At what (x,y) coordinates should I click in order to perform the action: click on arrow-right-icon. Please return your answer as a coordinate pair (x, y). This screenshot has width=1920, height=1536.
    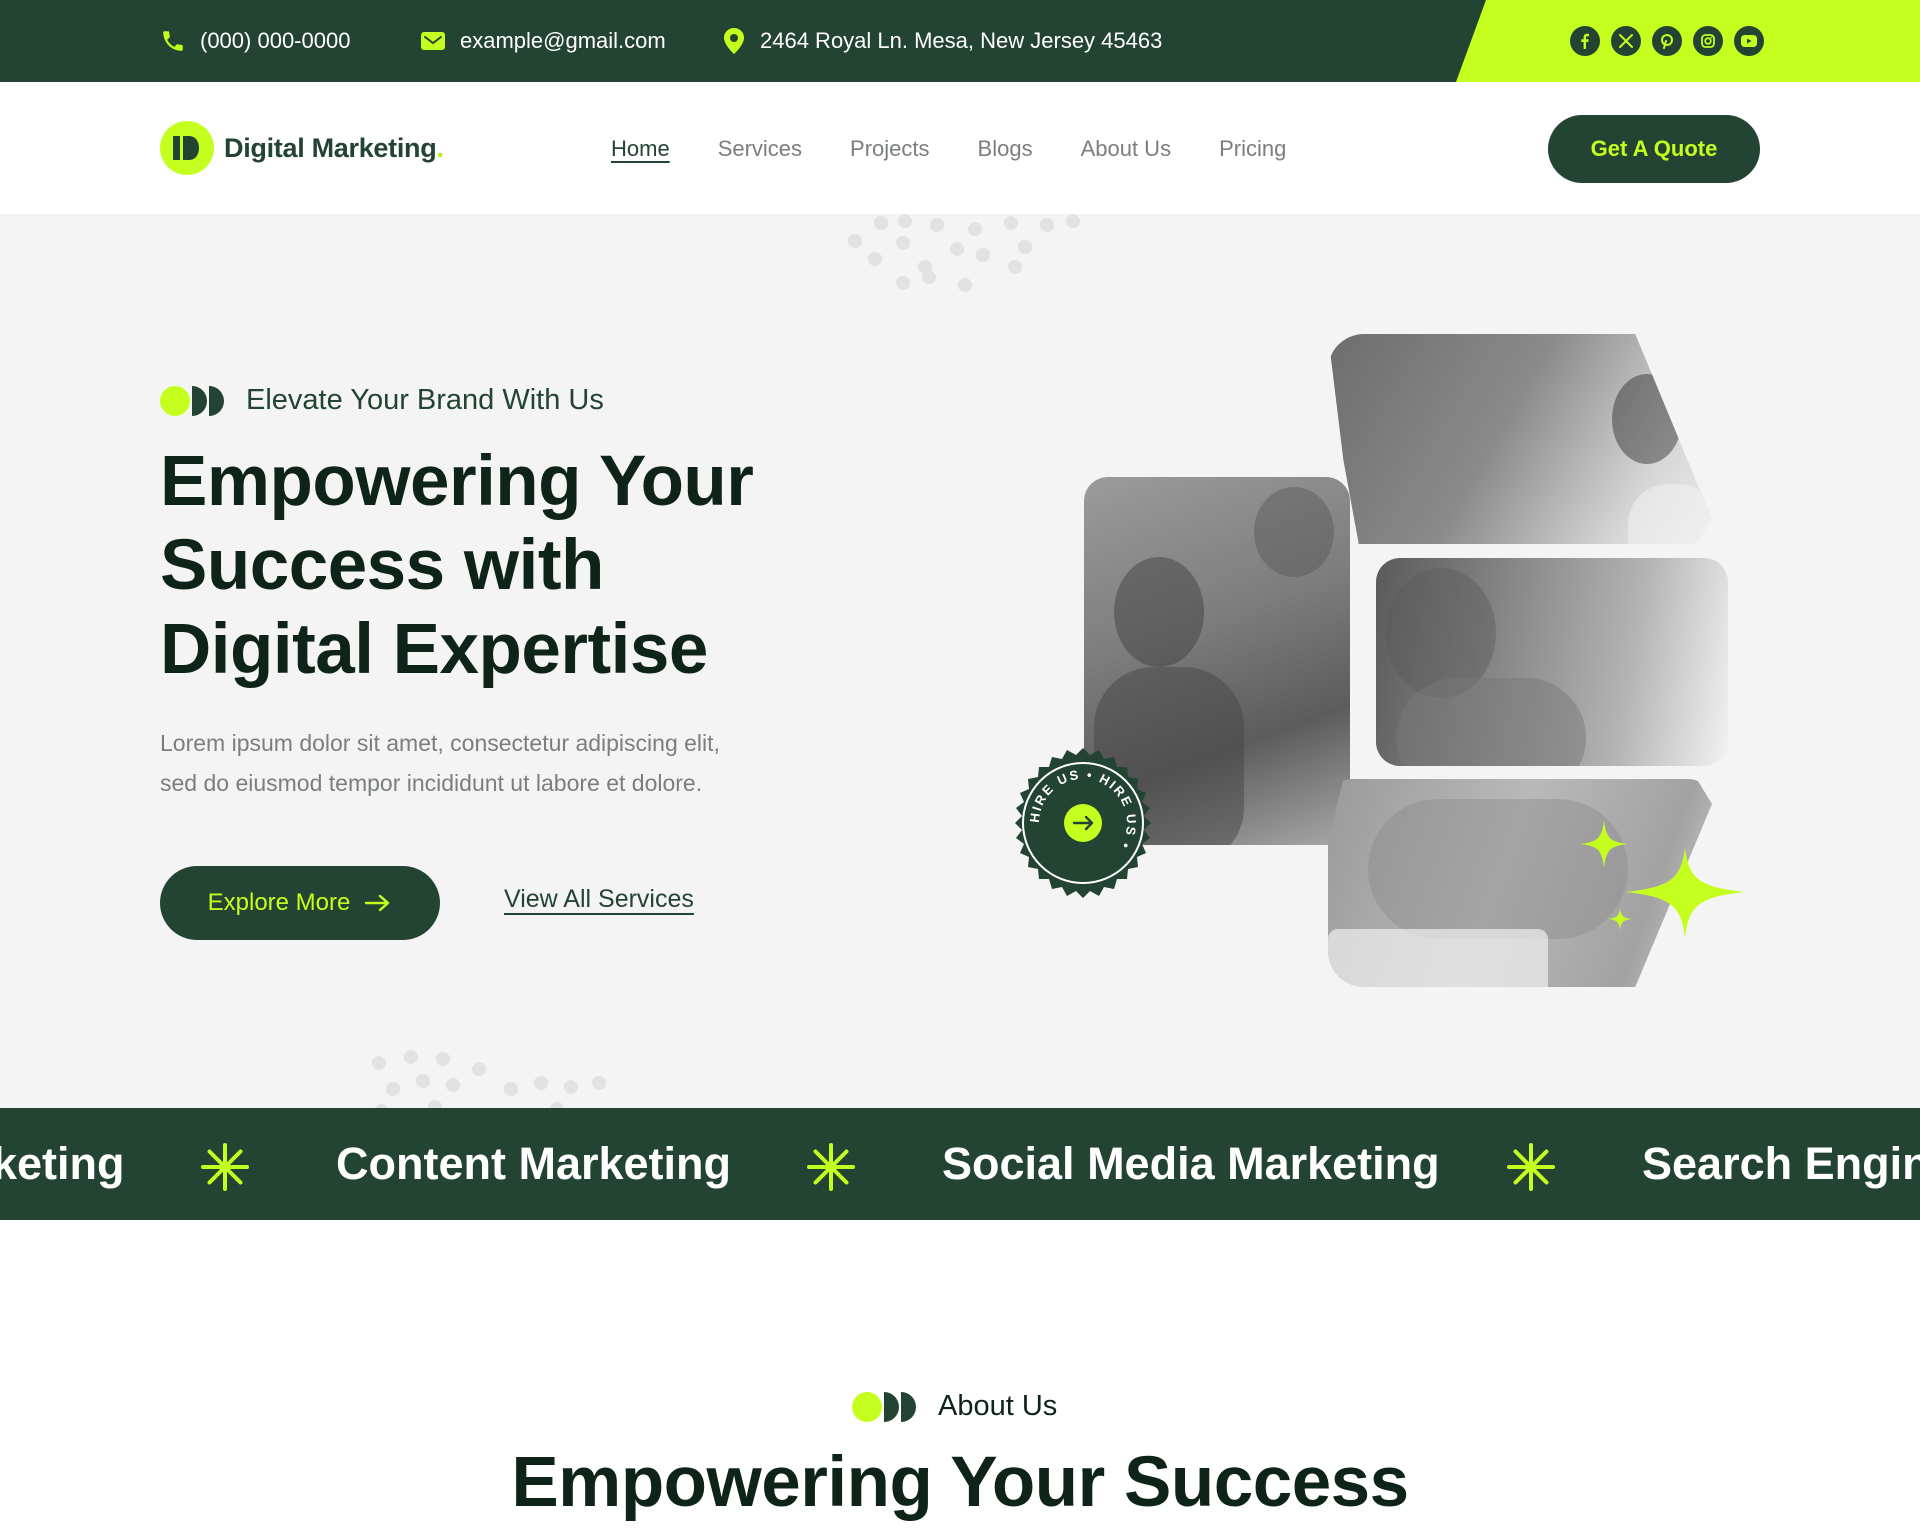
    Looking at the image, I should click on (377, 903).